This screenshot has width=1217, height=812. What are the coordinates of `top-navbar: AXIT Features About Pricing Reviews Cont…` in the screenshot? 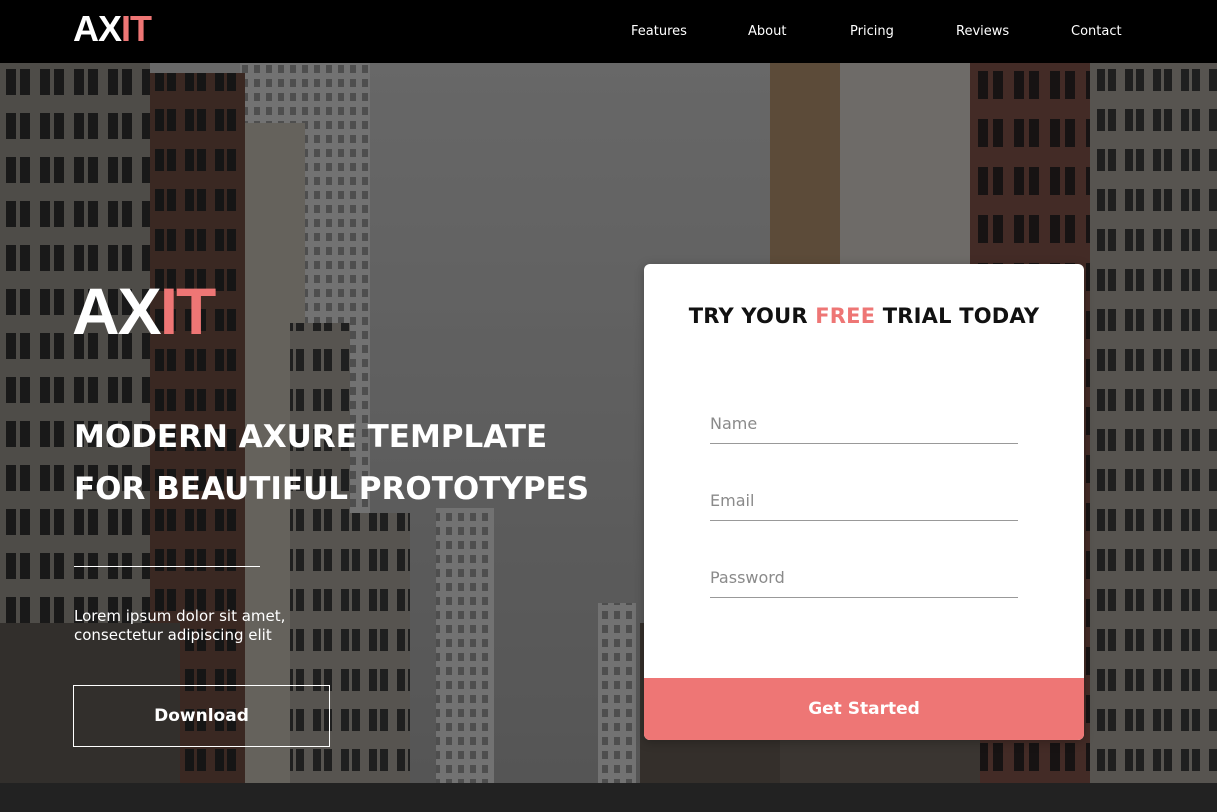 It's located at (608, 31).